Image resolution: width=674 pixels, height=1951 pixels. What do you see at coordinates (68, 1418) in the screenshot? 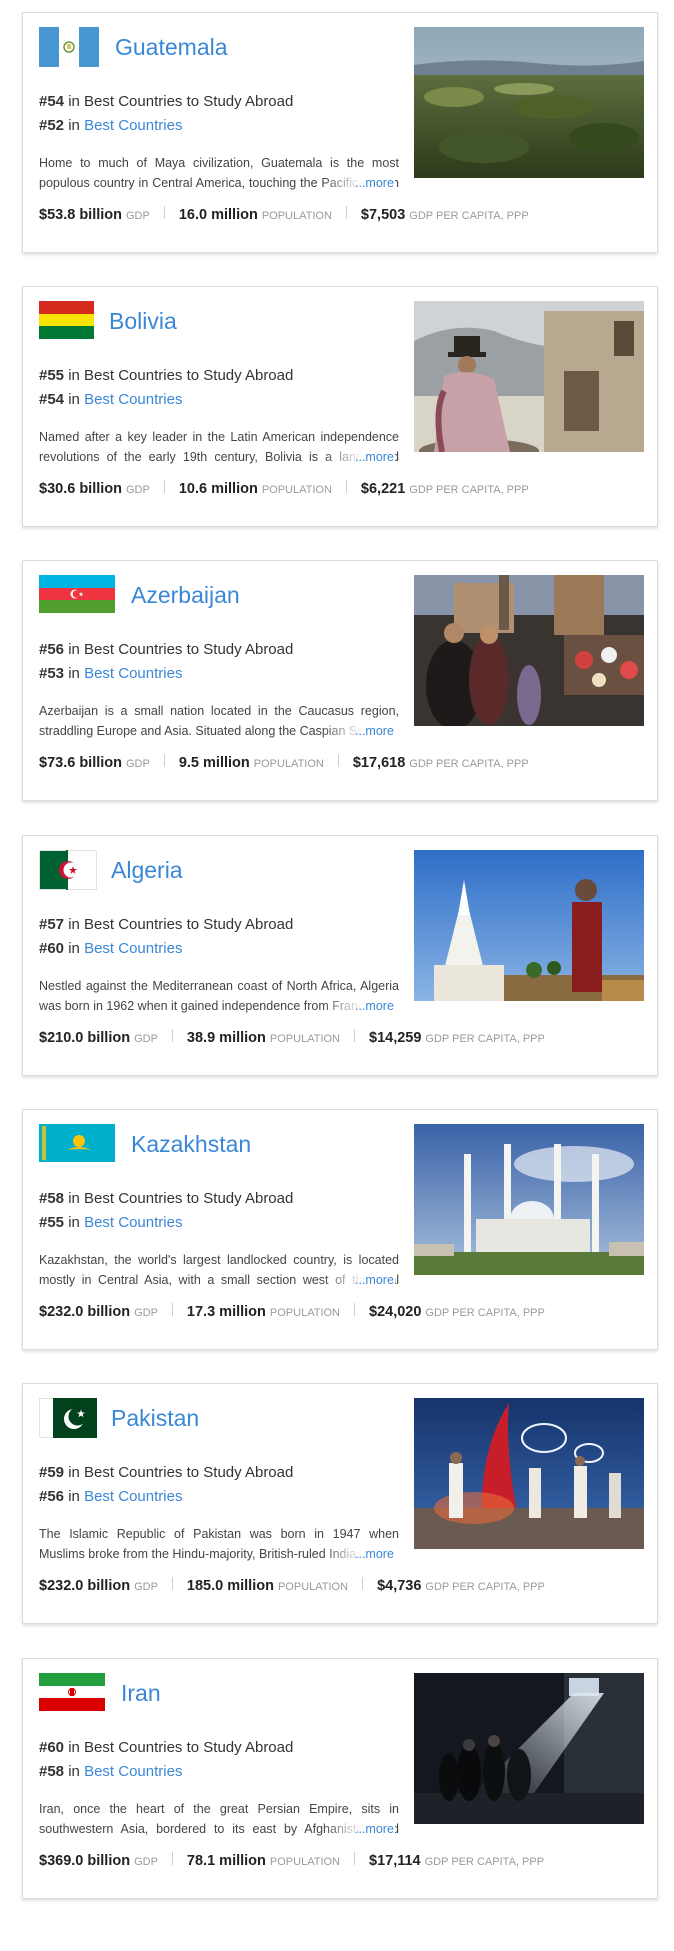
I see `pakistan-flag-icon` at bounding box center [68, 1418].